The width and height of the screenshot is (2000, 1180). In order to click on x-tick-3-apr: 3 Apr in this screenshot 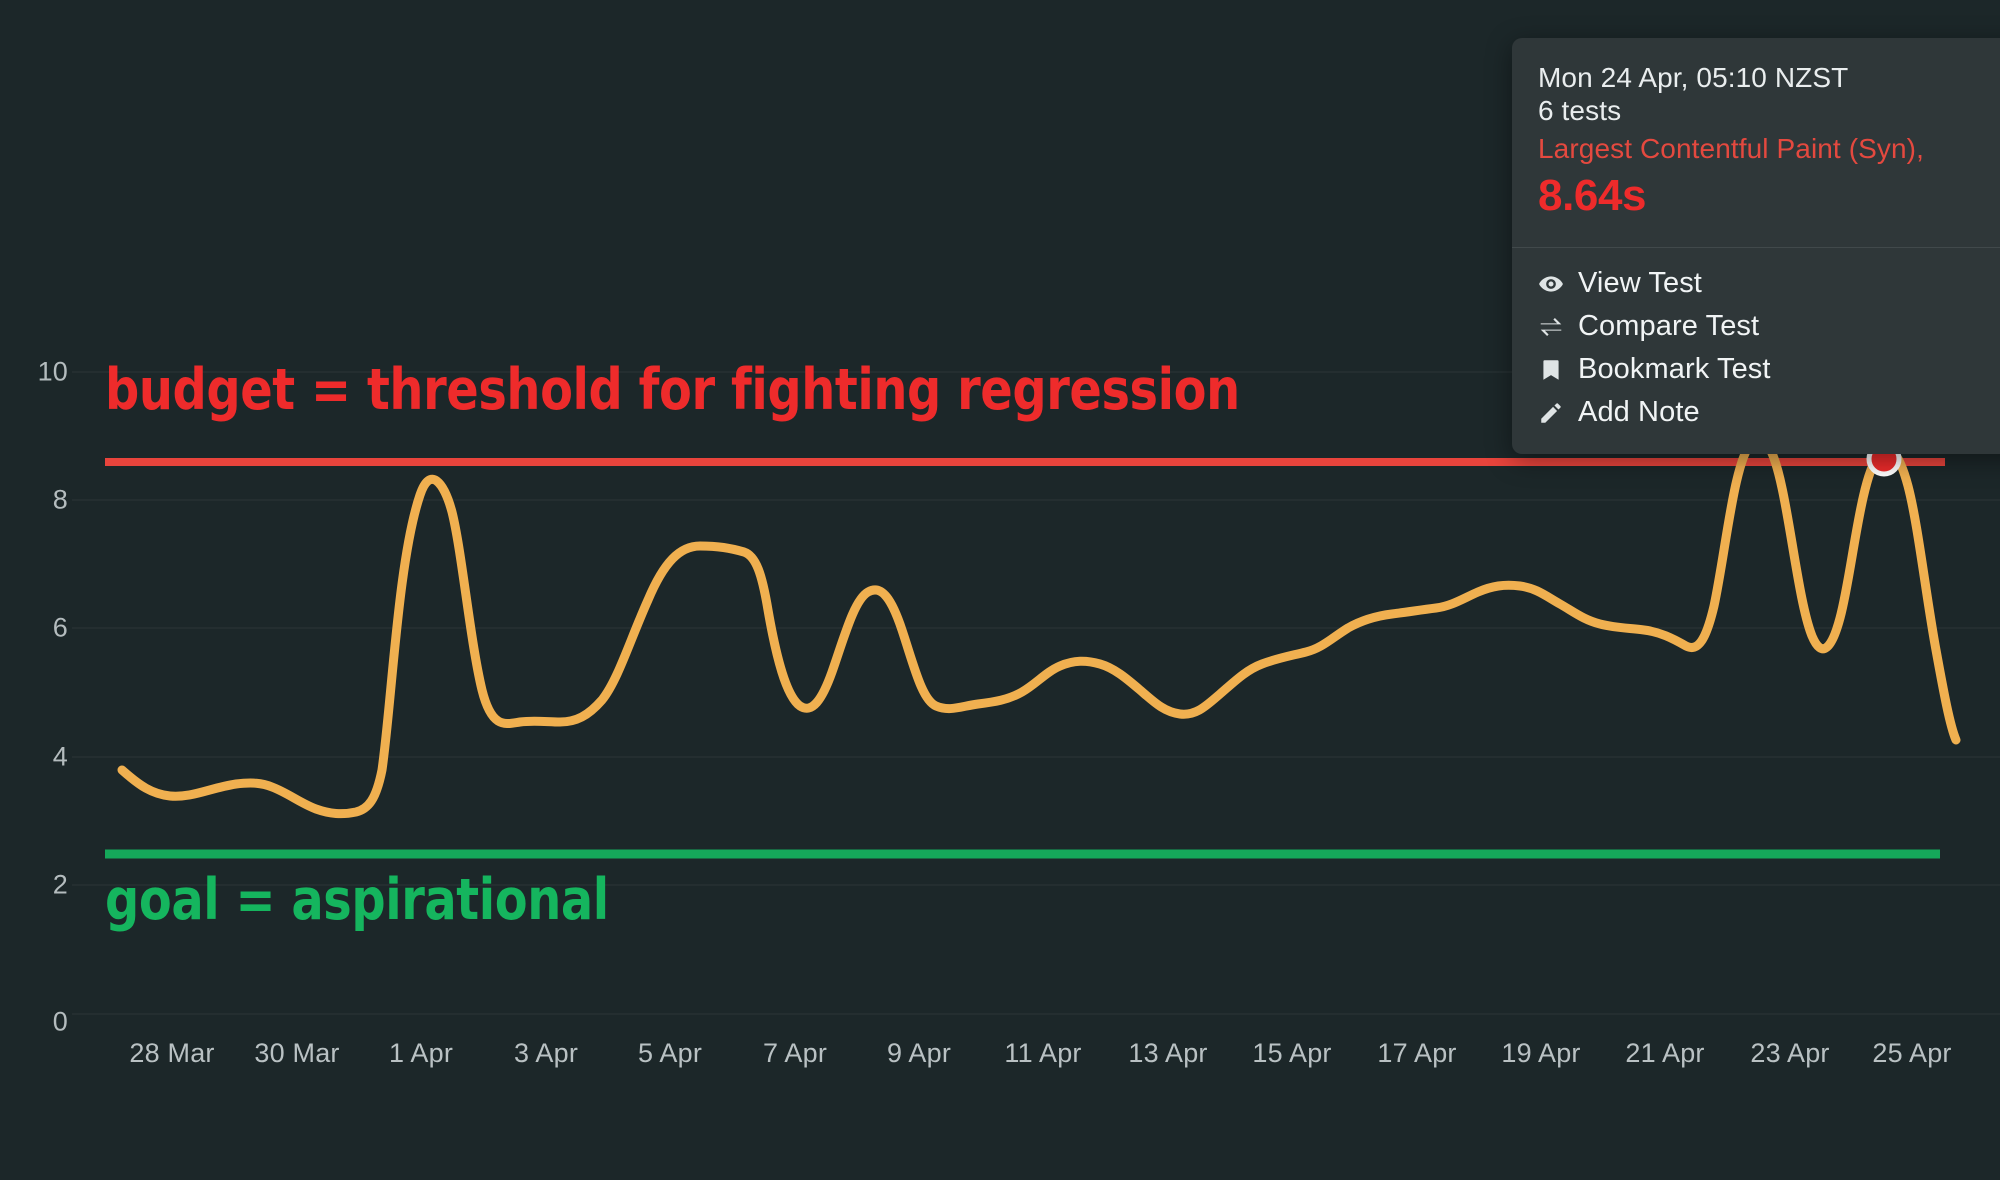, I will do `click(546, 1053)`.